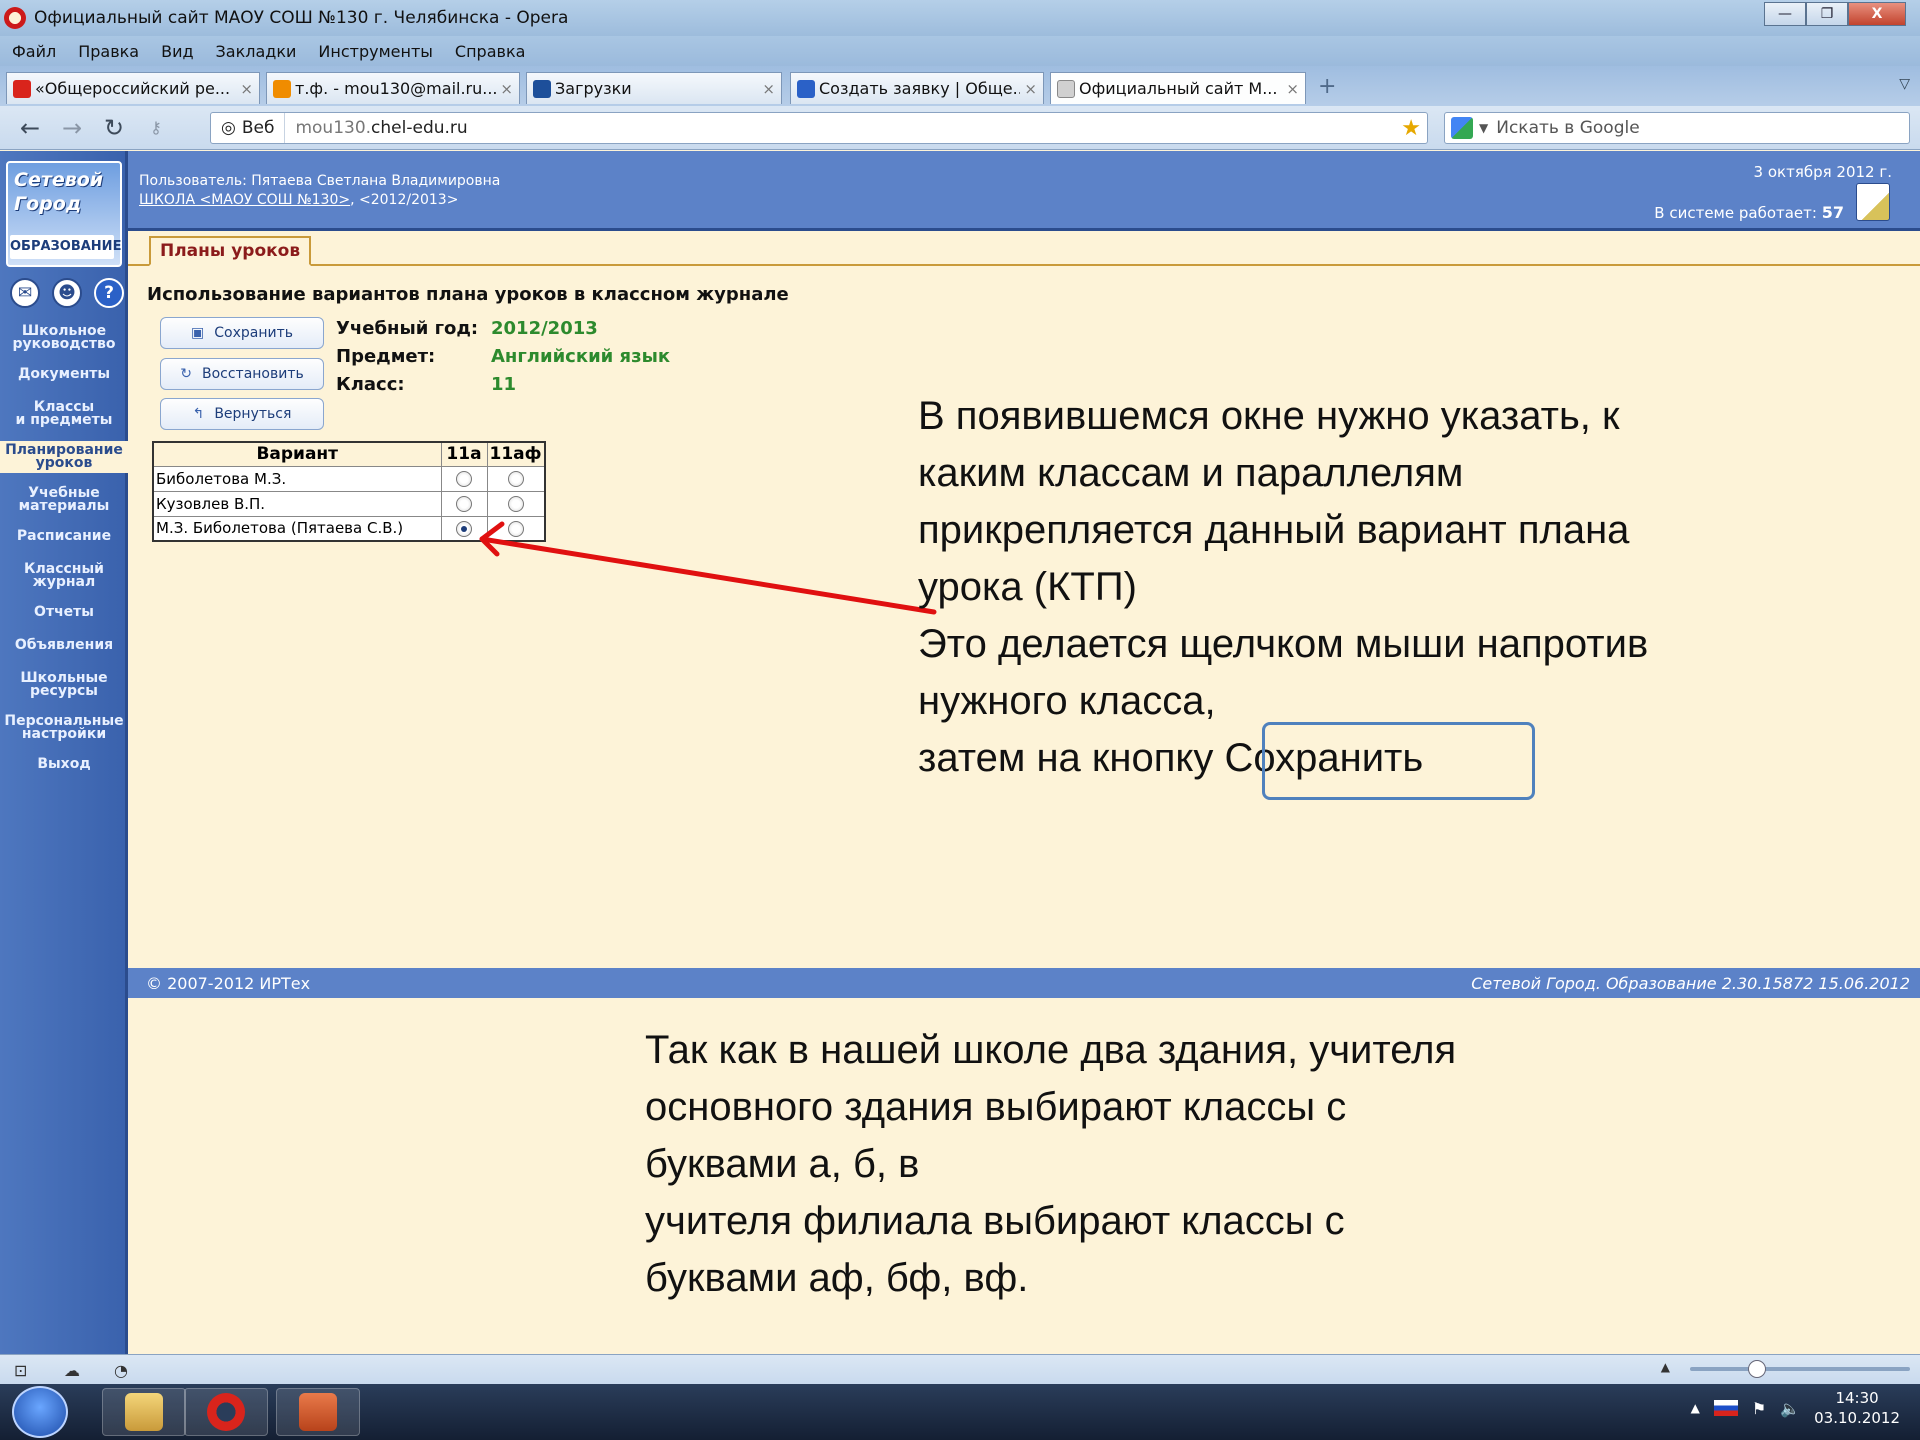 The width and height of the screenshot is (1920, 1440). What do you see at coordinates (1665, 1367) in the screenshot?
I see `zoom-up-icon: ▲` at bounding box center [1665, 1367].